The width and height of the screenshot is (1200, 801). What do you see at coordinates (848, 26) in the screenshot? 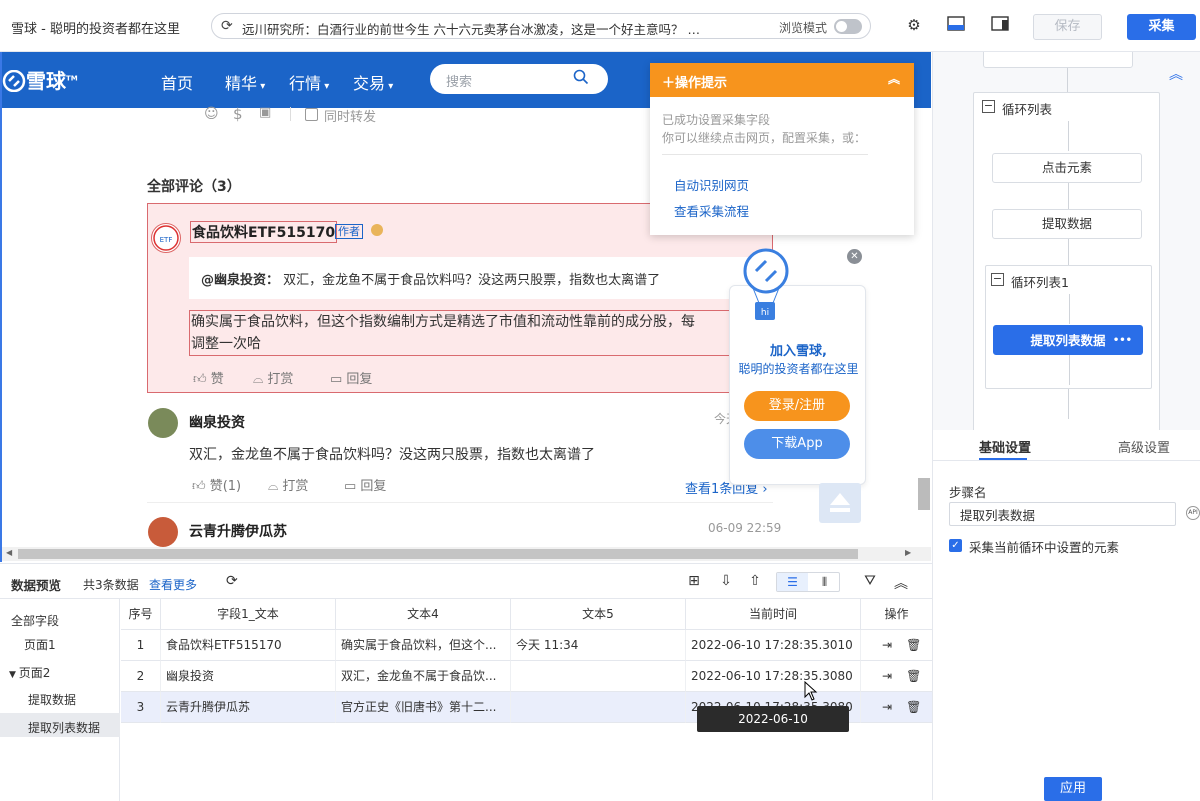
I see `browse-mode-toggle` at bounding box center [848, 26].